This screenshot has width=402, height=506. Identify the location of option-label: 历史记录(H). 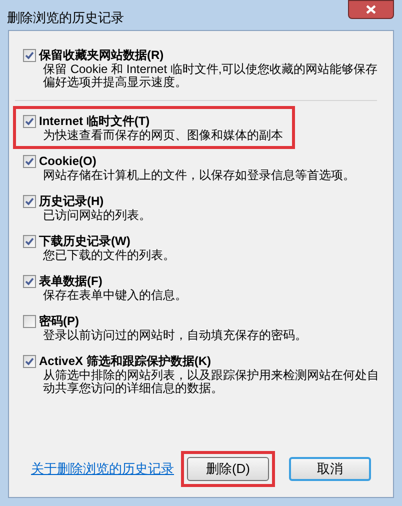
(211, 201).